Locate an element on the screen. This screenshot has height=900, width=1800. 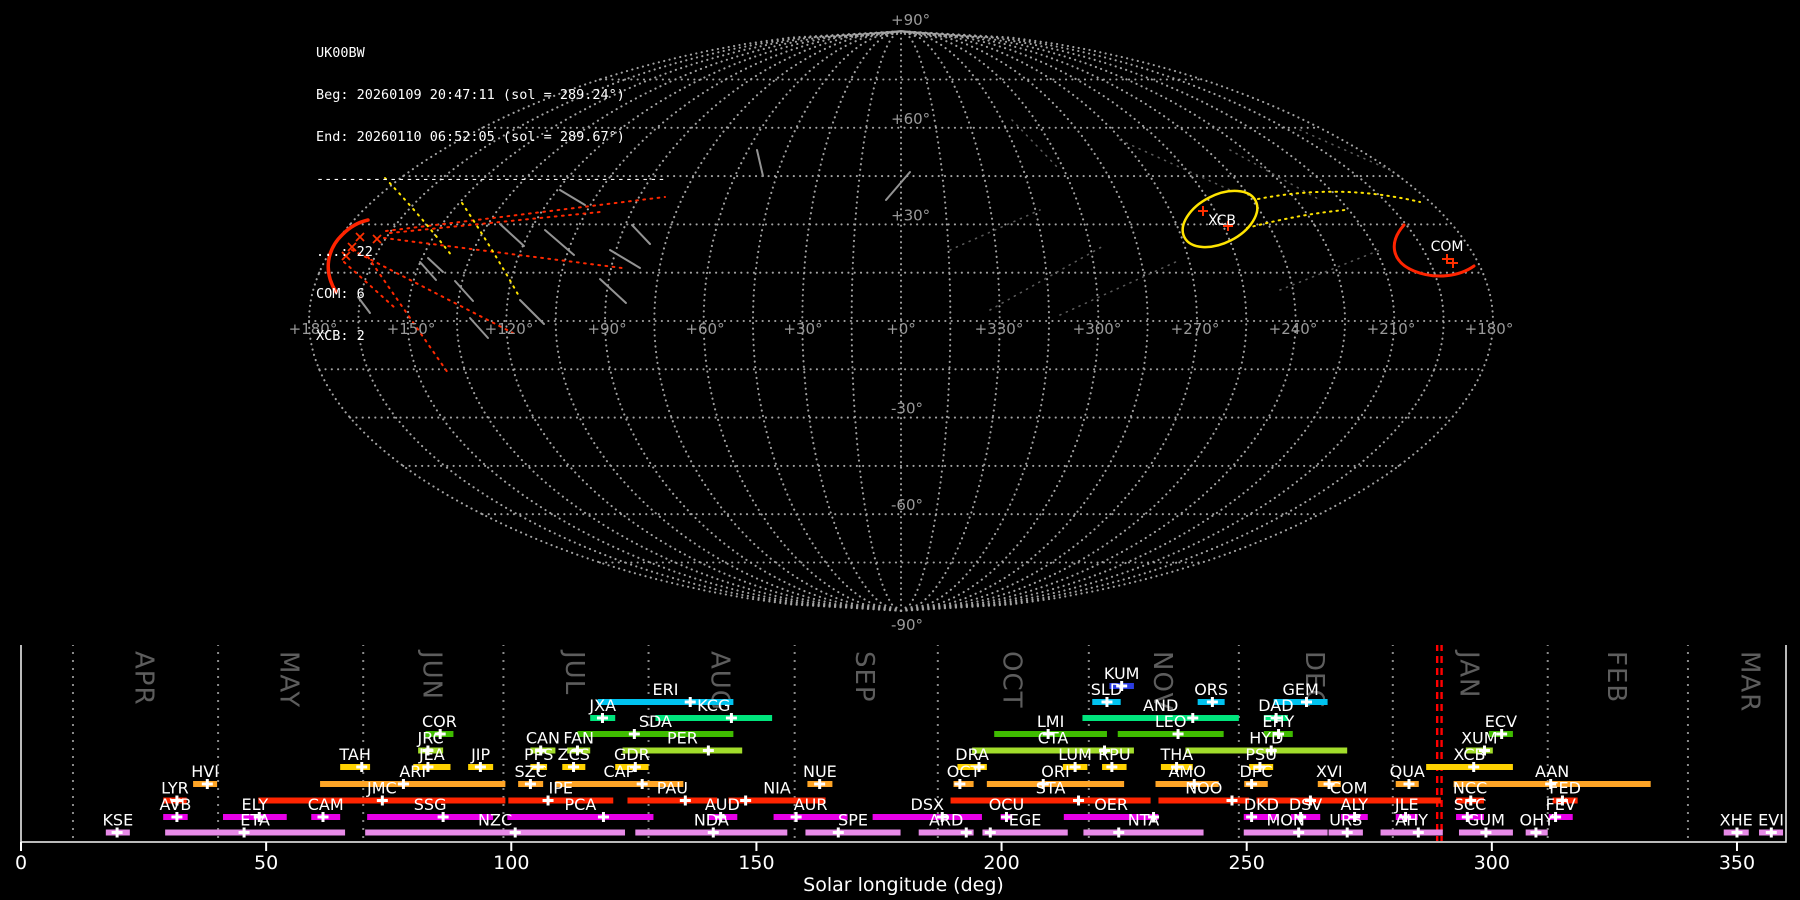
com-count: COM: 6 is located at coordinates (340, 294).